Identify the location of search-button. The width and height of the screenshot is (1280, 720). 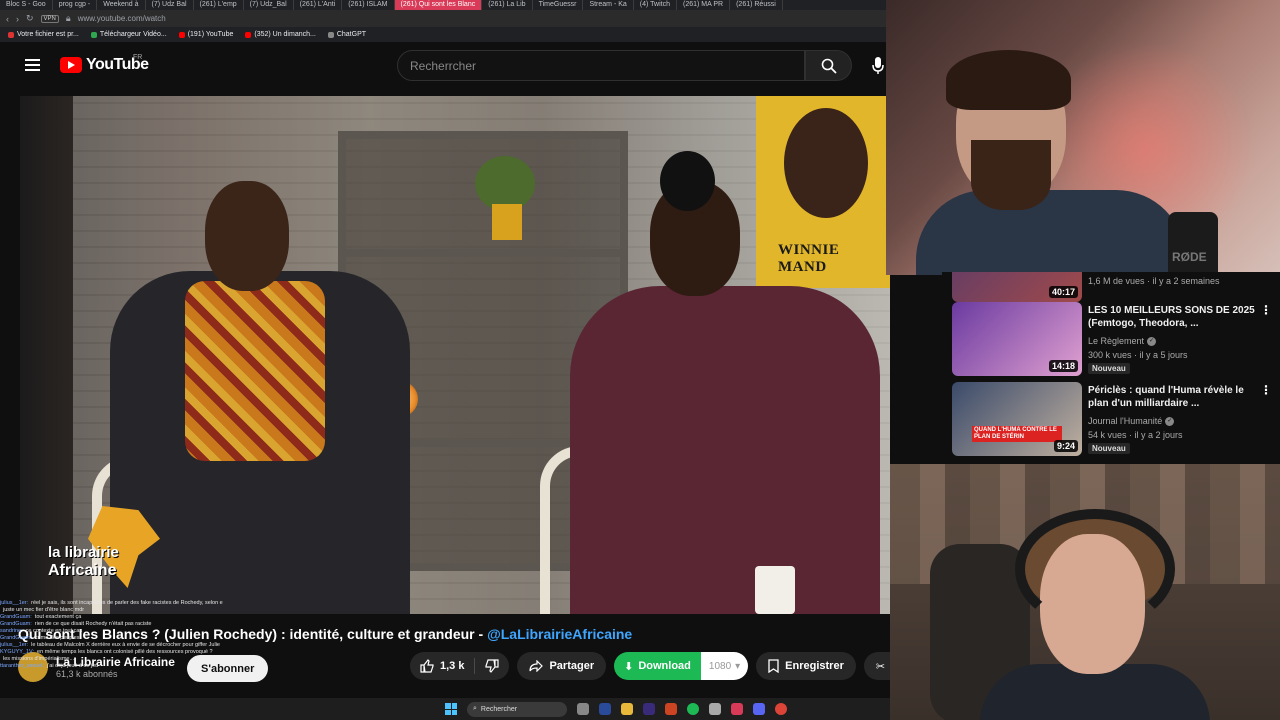
(828, 65).